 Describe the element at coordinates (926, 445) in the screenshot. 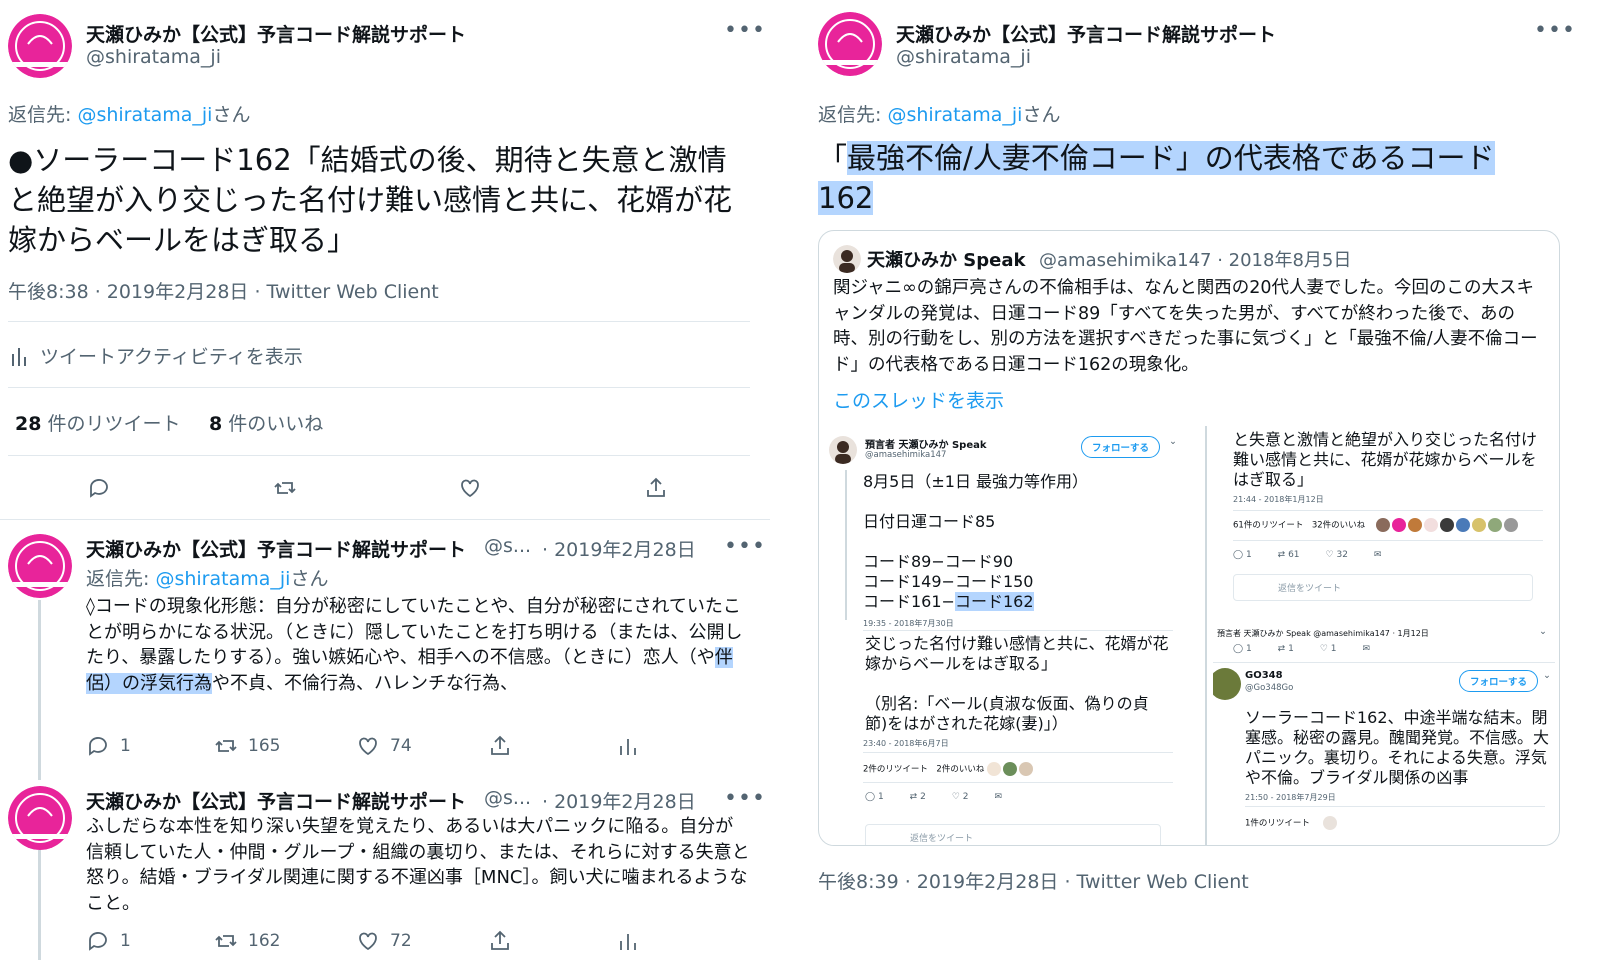

I see `mini-author-name: 預言者 天瀬ひみか Speak` at that location.